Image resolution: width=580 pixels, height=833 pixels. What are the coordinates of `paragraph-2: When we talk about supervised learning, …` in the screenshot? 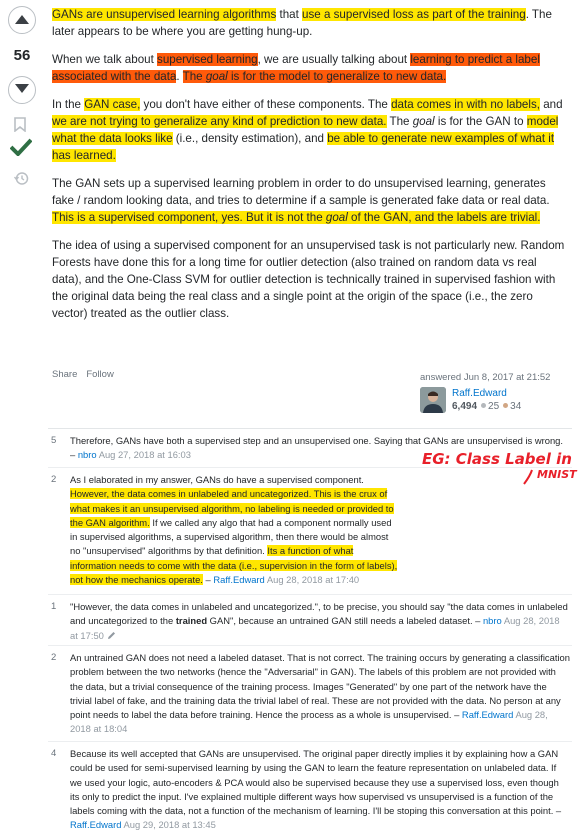 It's located at (296, 68).